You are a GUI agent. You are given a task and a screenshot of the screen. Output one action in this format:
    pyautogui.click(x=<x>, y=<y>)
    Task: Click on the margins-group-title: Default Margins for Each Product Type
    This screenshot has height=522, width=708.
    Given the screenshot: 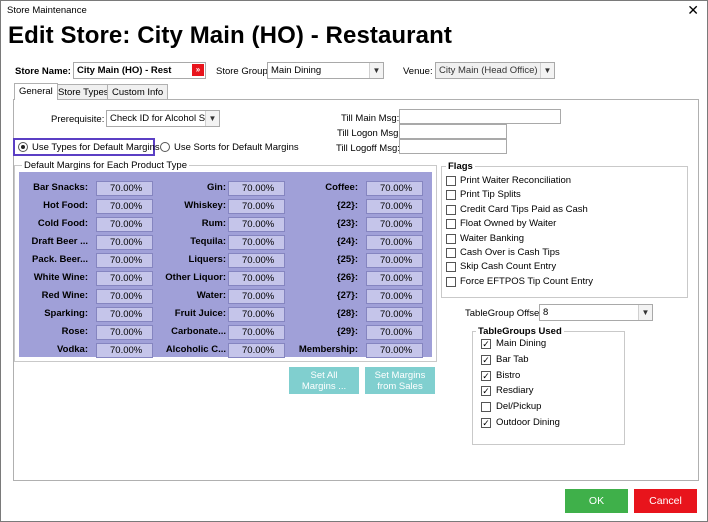 What is the action you would take?
    pyautogui.click(x=105, y=165)
    